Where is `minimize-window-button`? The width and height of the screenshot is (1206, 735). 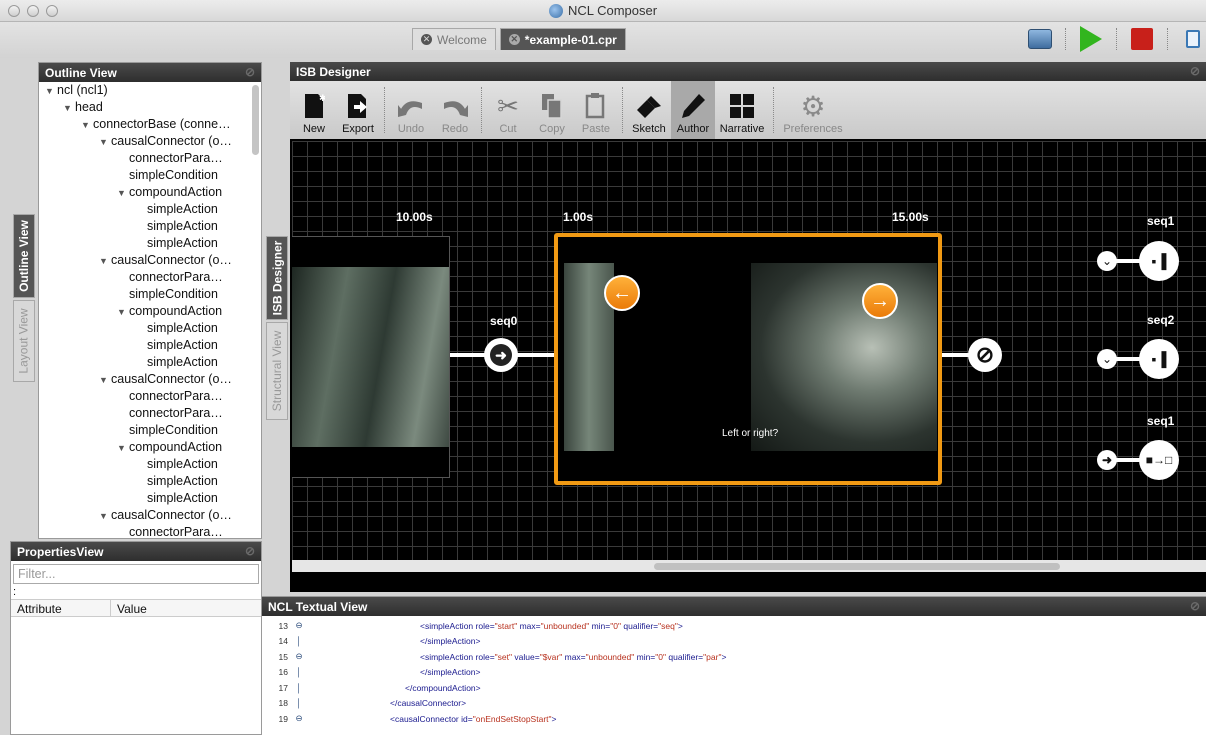 minimize-window-button is located at coordinates (33, 11).